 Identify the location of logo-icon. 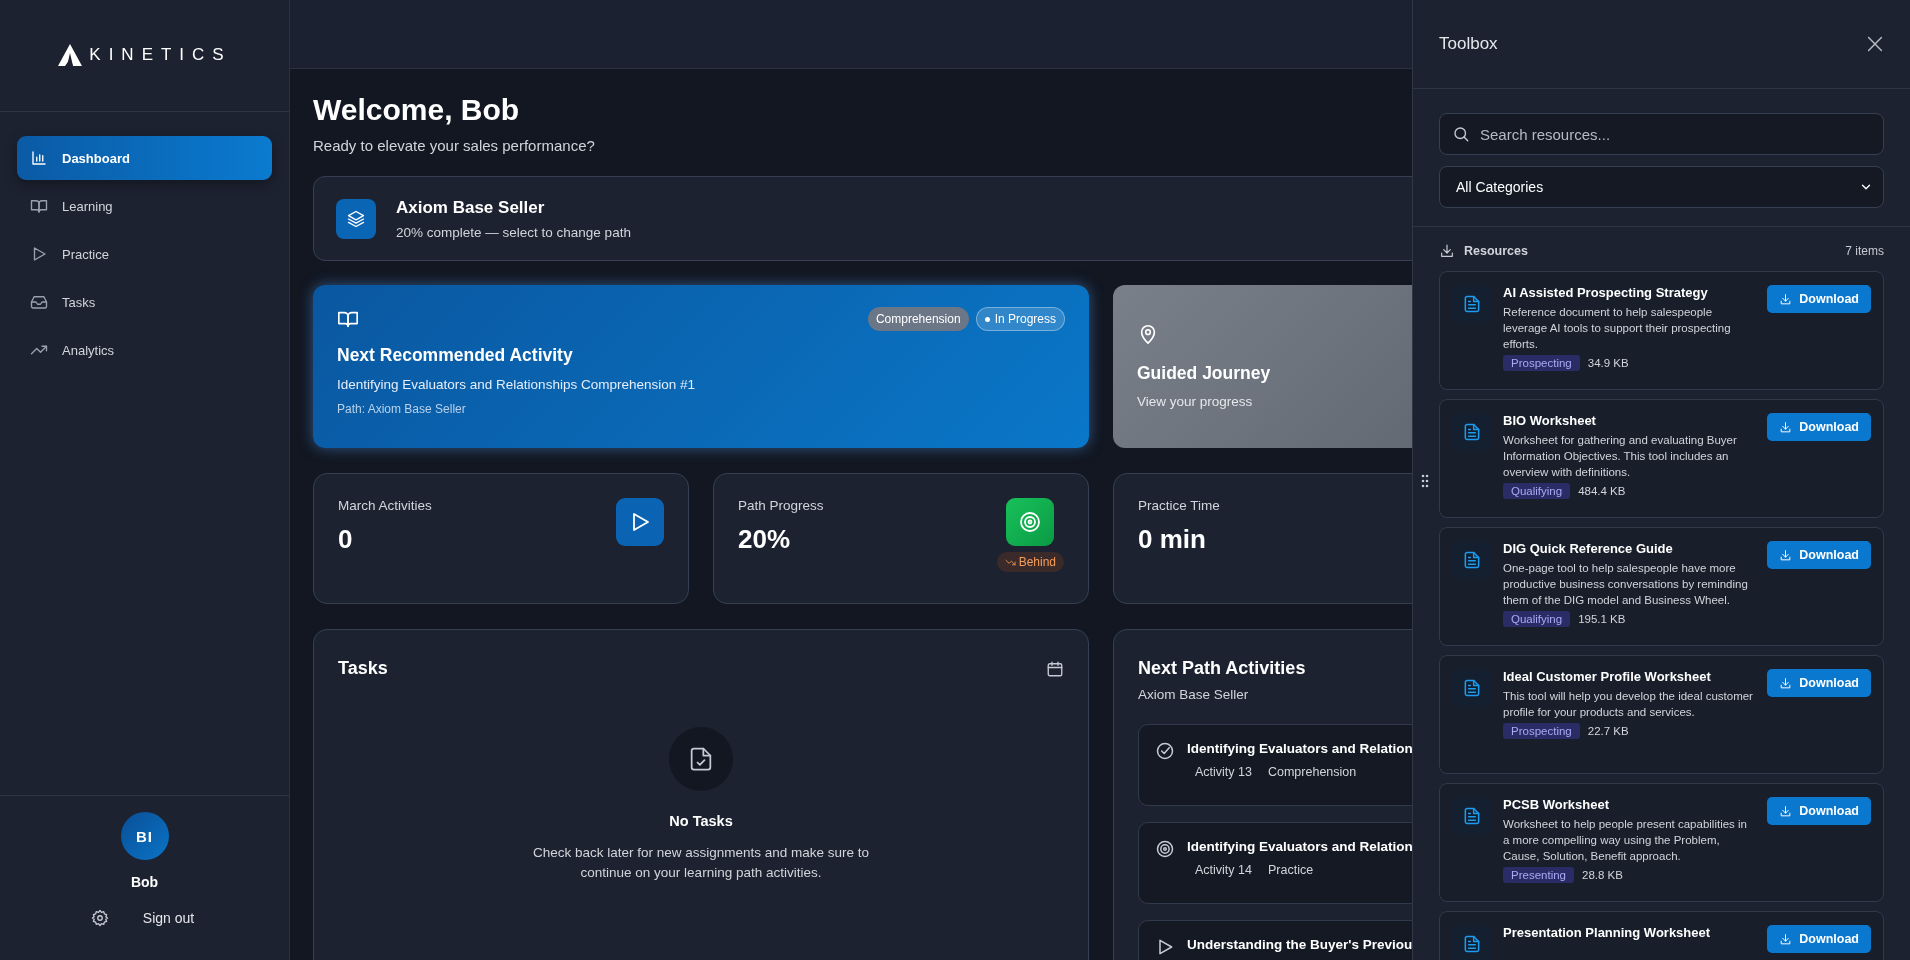
(70, 54).